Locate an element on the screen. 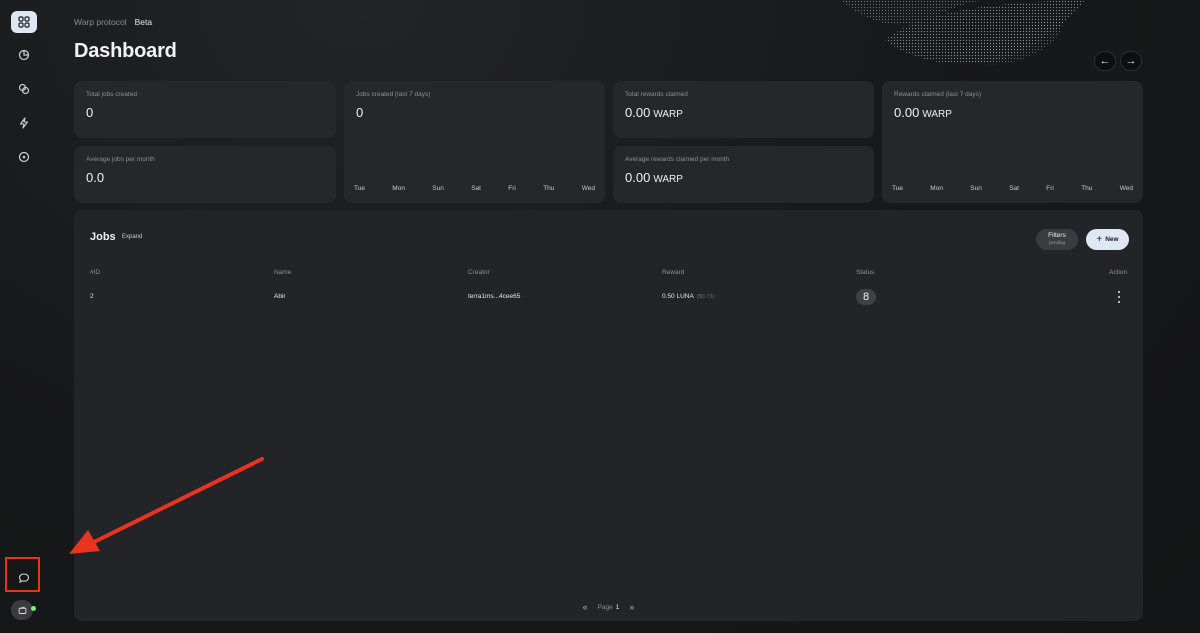  job-id: 2 is located at coordinates (92, 296).